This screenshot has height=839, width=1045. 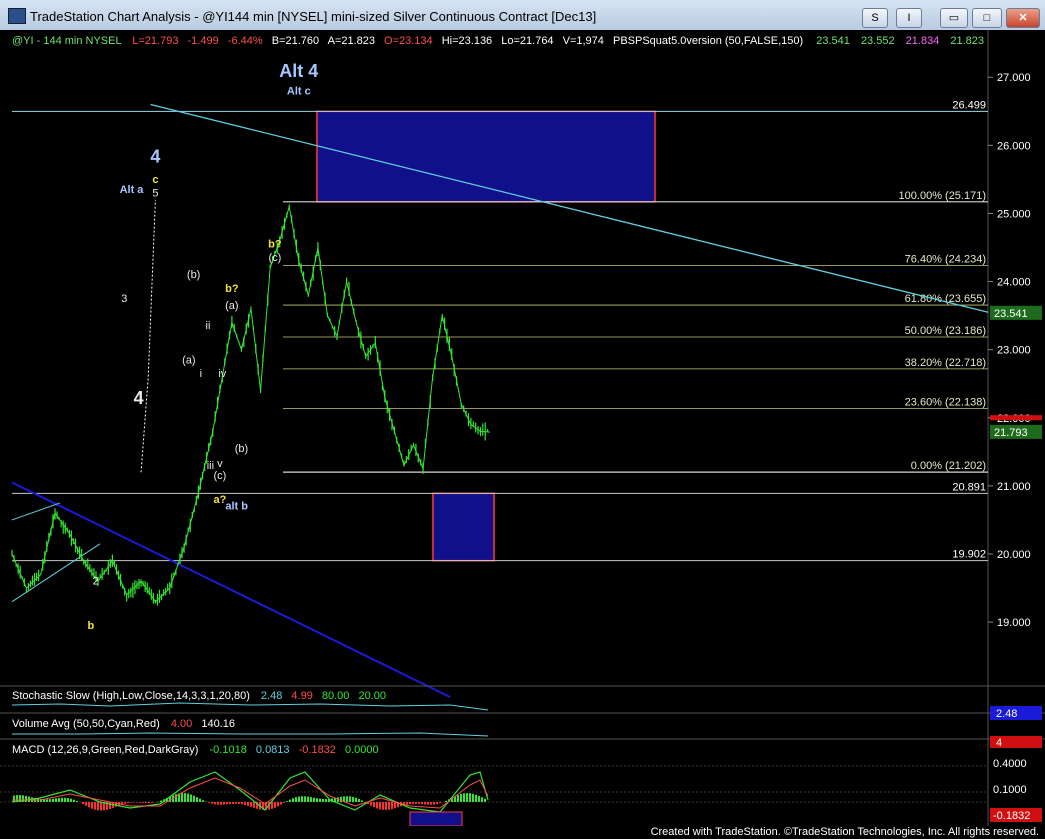 What do you see at coordinates (91, 626) in the screenshot?
I see `wave-annotation: b` at bounding box center [91, 626].